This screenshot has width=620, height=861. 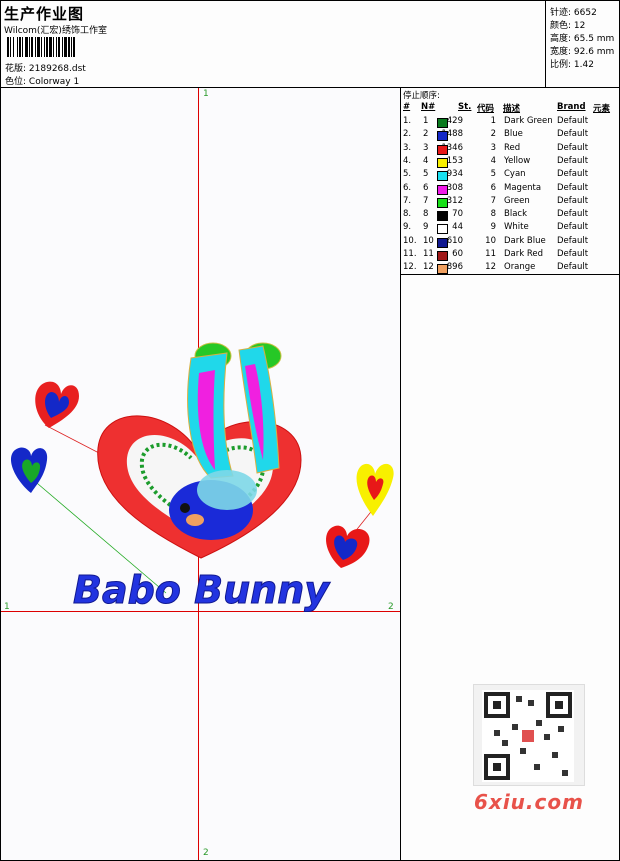 I want to click on colorway-line: 色位: Colorway 1, so click(x=42, y=80).